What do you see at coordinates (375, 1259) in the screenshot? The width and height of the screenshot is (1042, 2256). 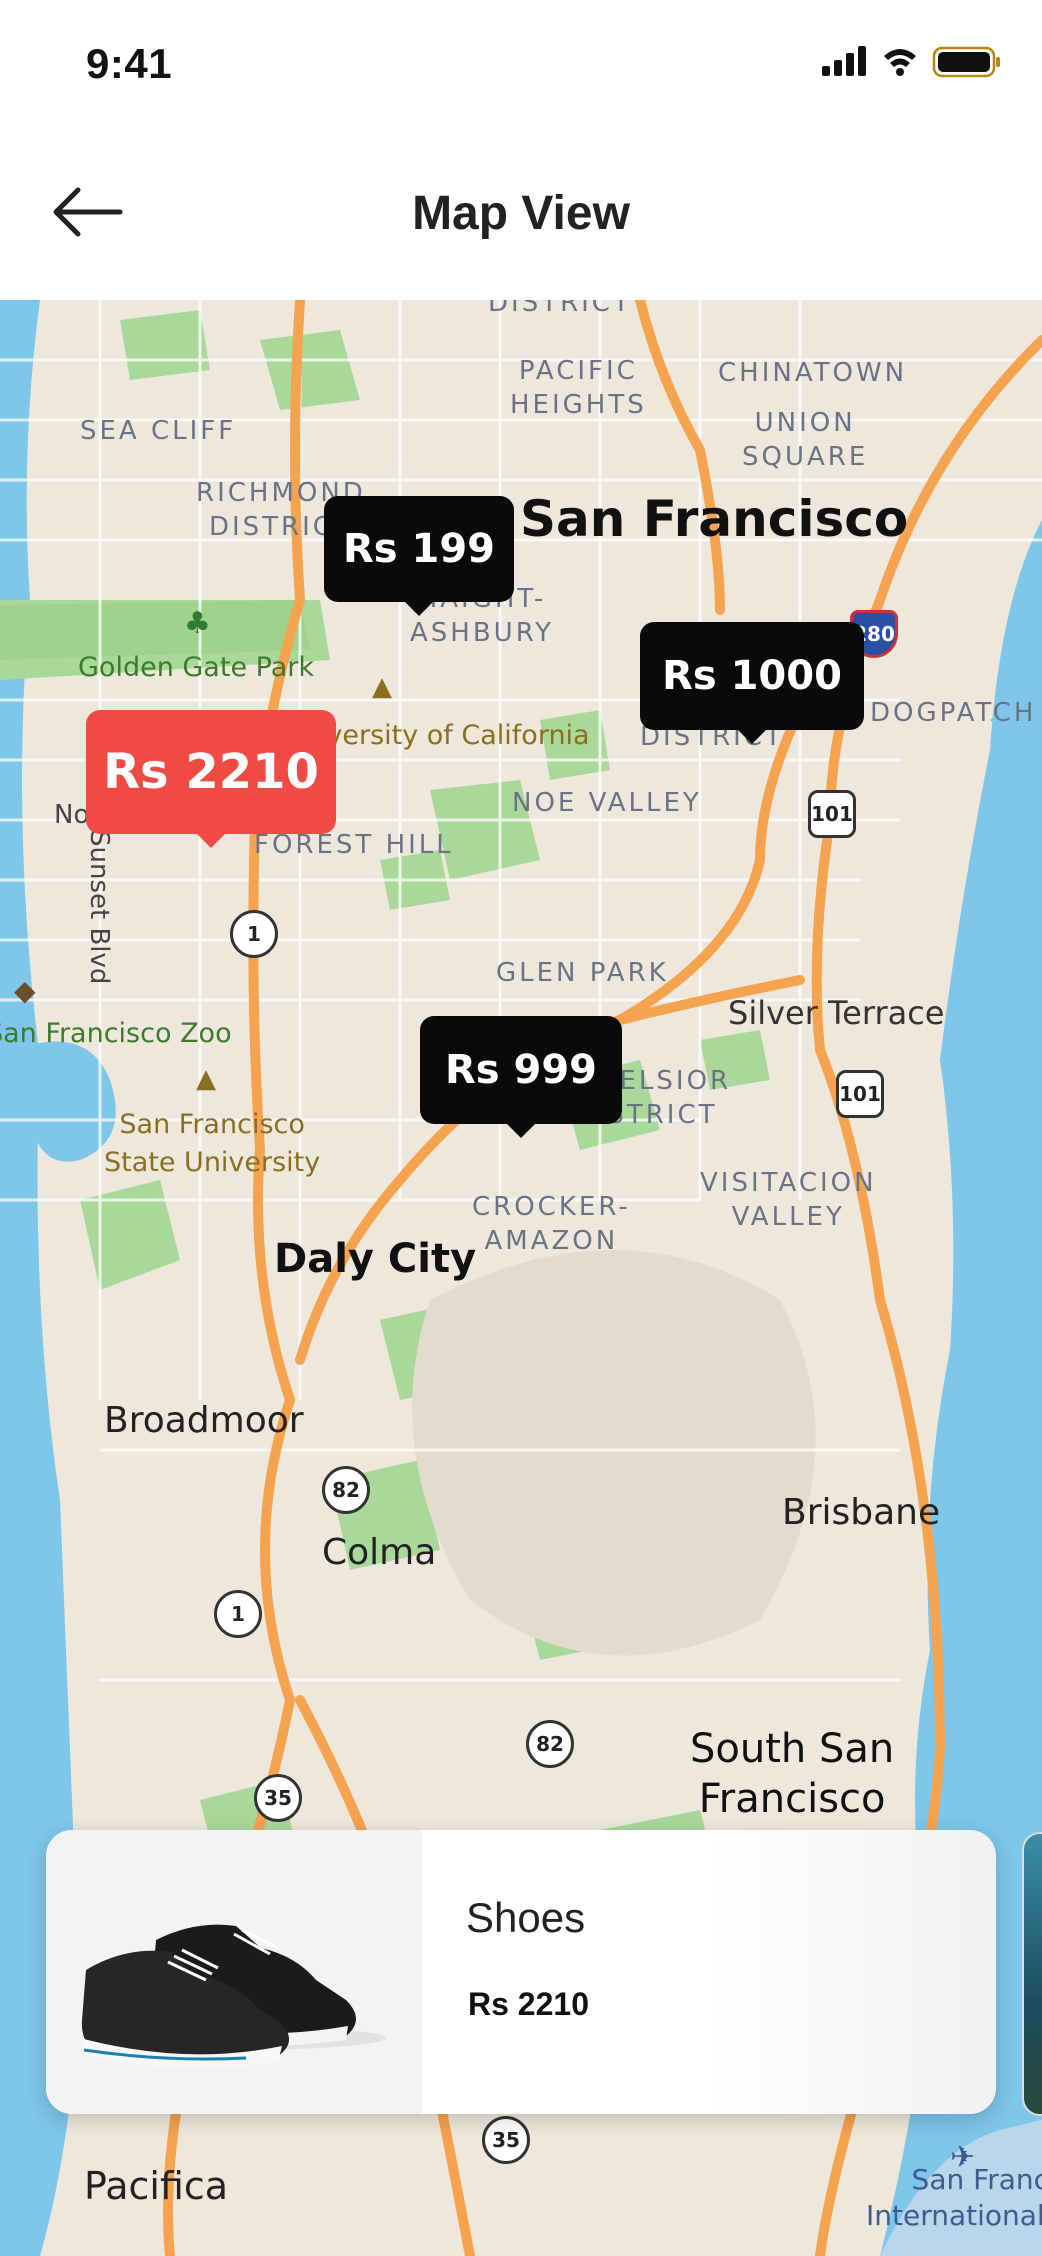 I see `map-label-daly-city: Daly City` at bounding box center [375, 1259].